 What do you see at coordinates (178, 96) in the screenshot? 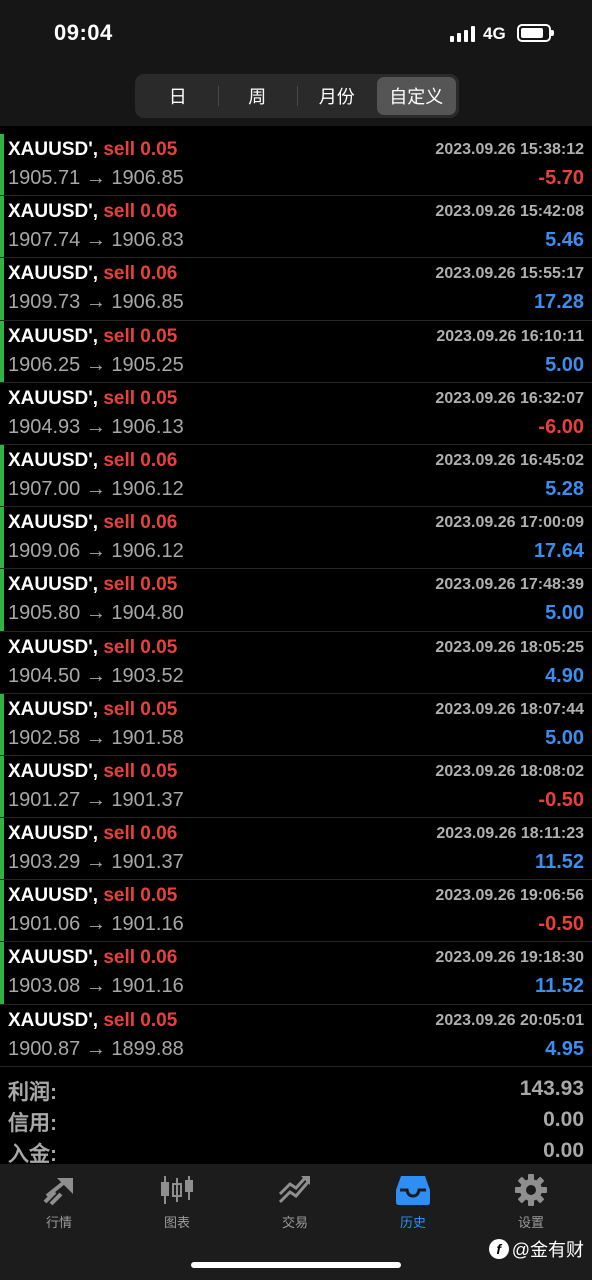
I see `segment-day: 日` at bounding box center [178, 96].